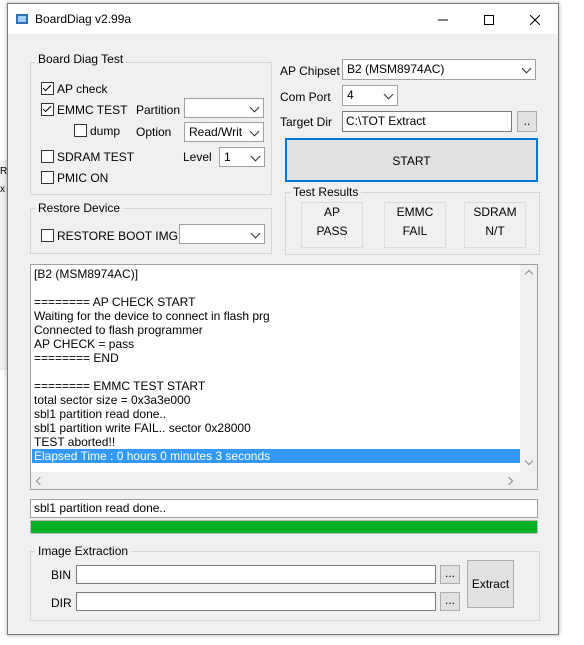 The height and width of the screenshot is (645, 584). I want to click on bin-label: BIN, so click(61, 575).